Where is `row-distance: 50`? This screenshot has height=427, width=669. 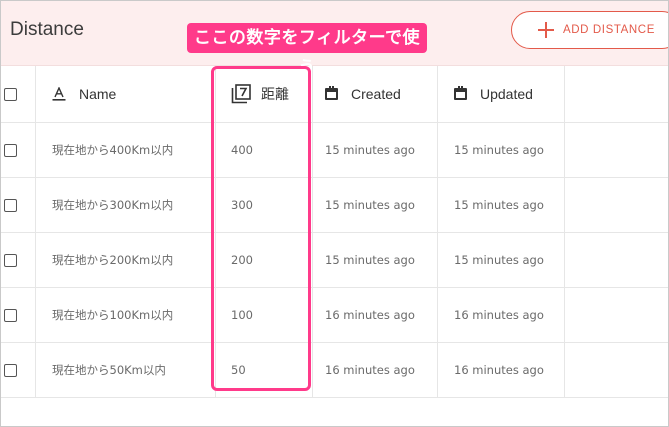
row-distance: 50 is located at coordinates (264, 370).